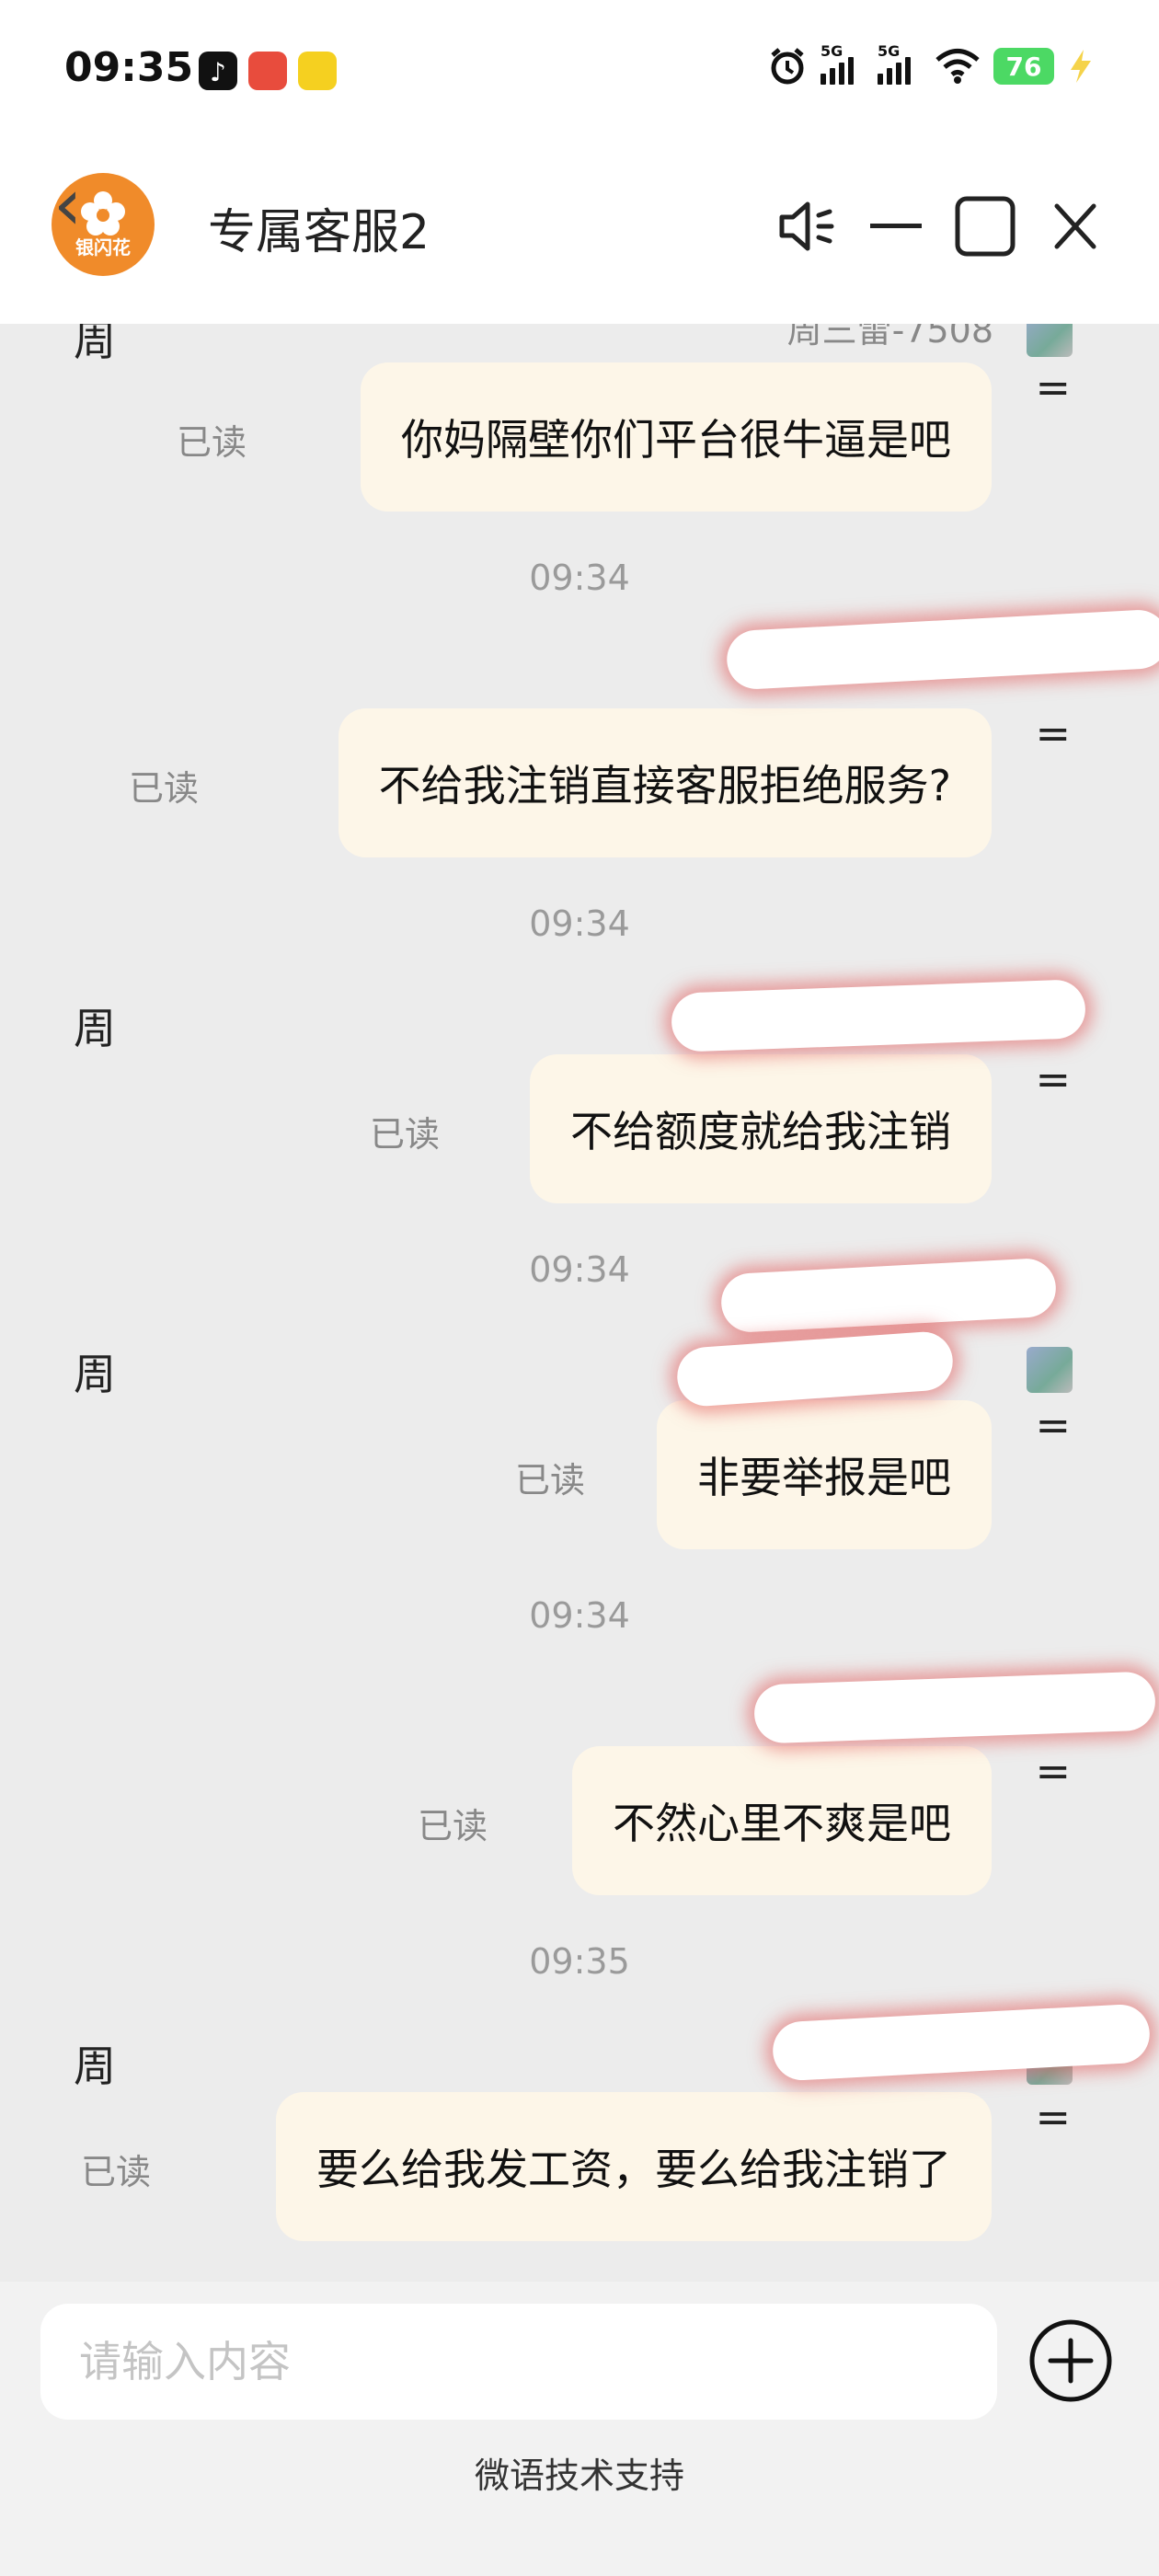 This screenshot has height=2576, width=1159. What do you see at coordinates (267, 71) in the screenshot?
I see `listen-app-icon` at bounding box center [267, 71].